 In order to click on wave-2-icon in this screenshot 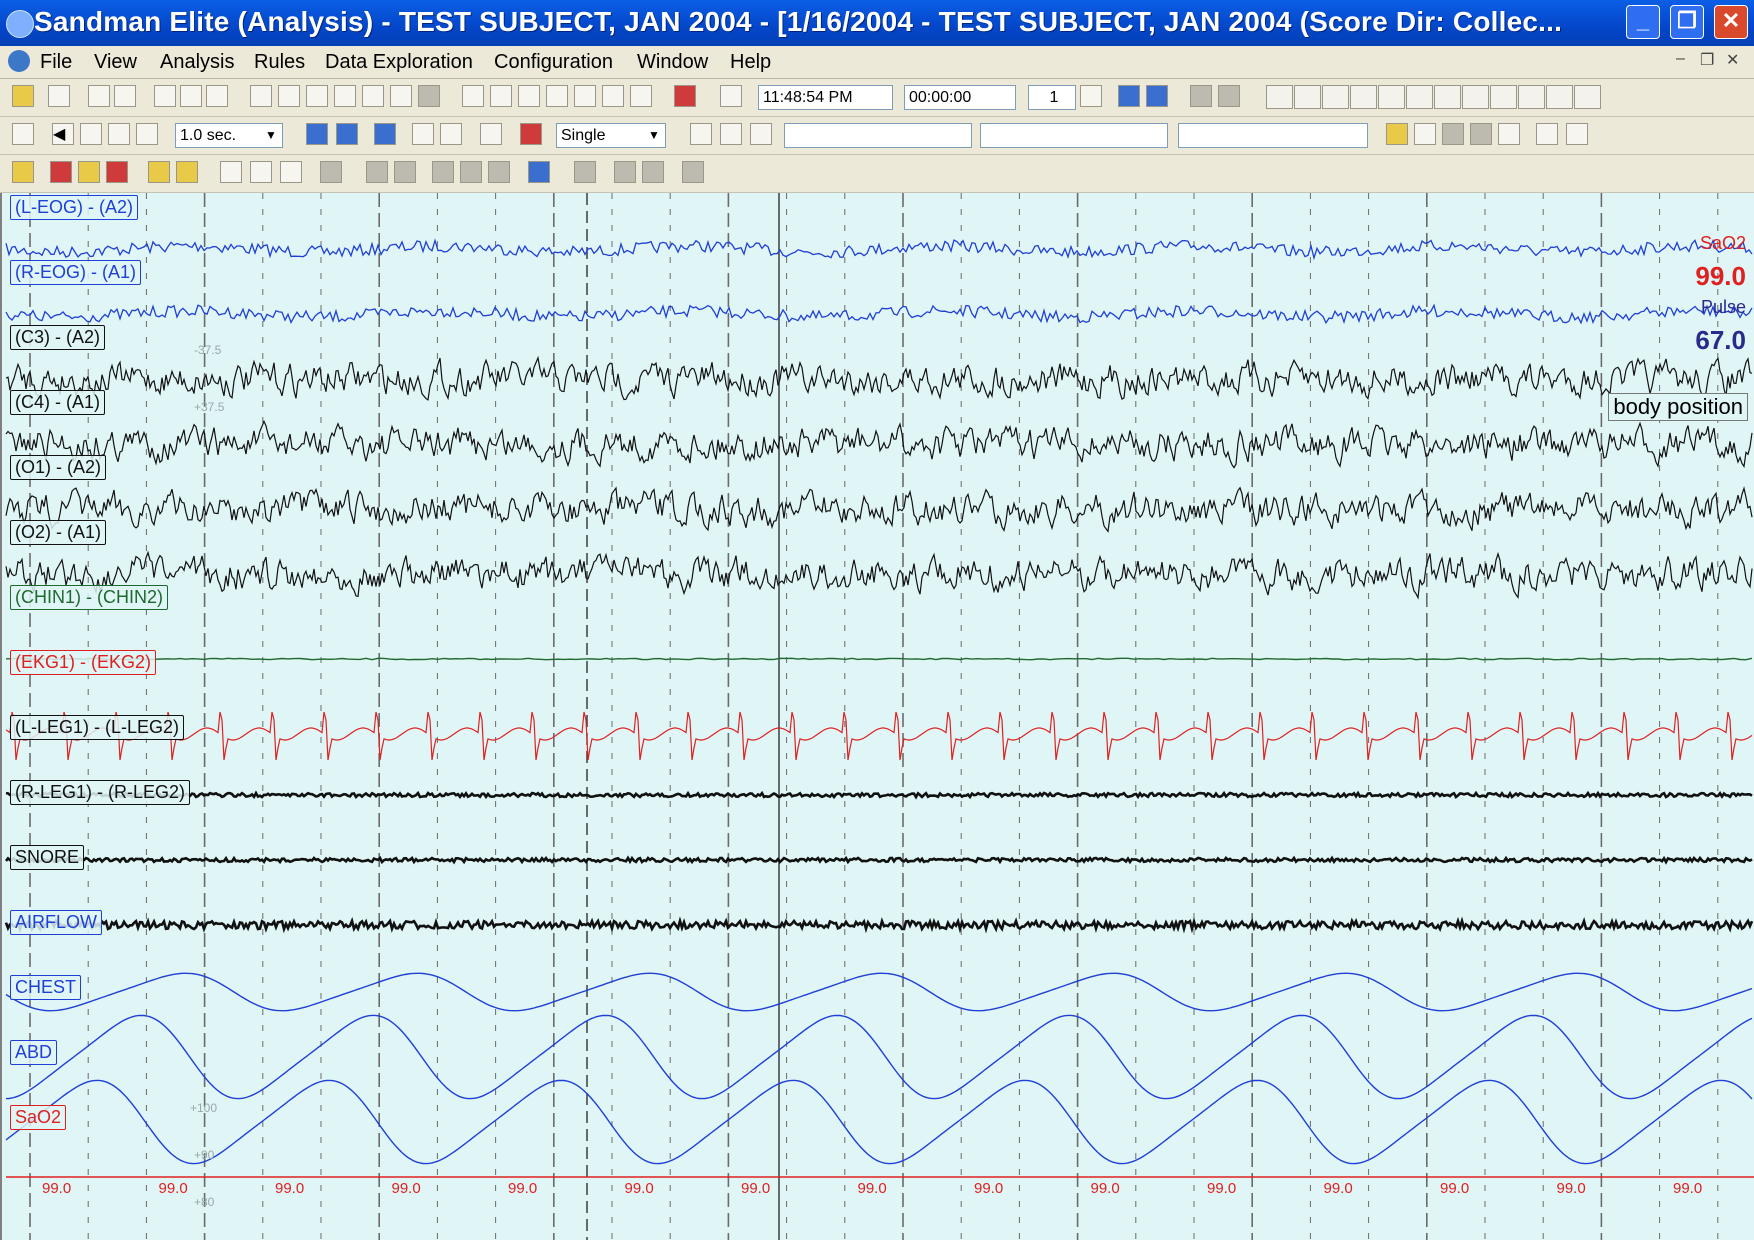, I will do `click(731, 134)`.